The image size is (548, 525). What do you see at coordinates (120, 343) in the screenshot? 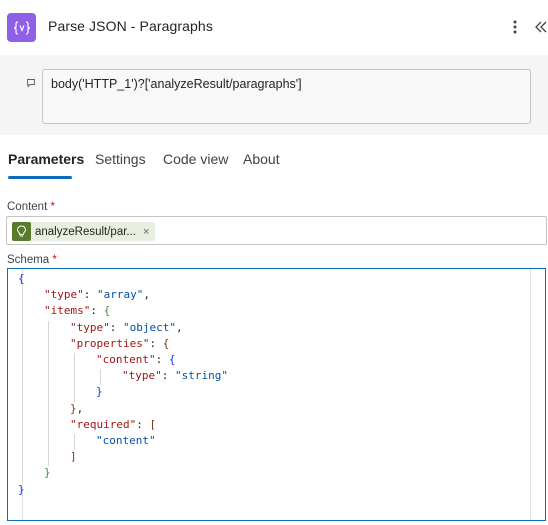
I see `schema-code-line: "properties": {` at bounding box center [120, 343].